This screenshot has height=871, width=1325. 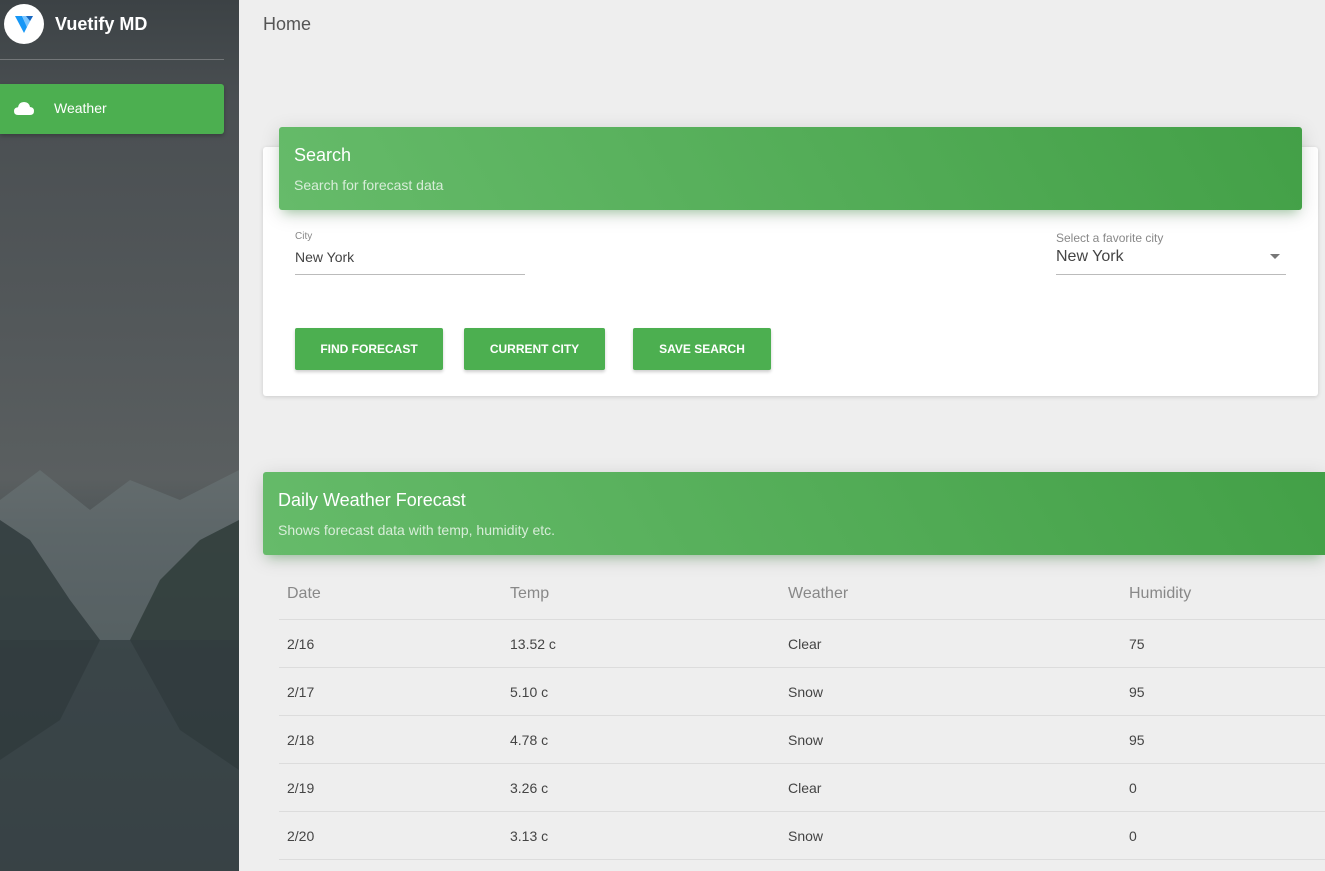 What do you see at coordinates (287, 24) in the screenshot?
I see `page-title: Home` at bounding box center [287, 24].